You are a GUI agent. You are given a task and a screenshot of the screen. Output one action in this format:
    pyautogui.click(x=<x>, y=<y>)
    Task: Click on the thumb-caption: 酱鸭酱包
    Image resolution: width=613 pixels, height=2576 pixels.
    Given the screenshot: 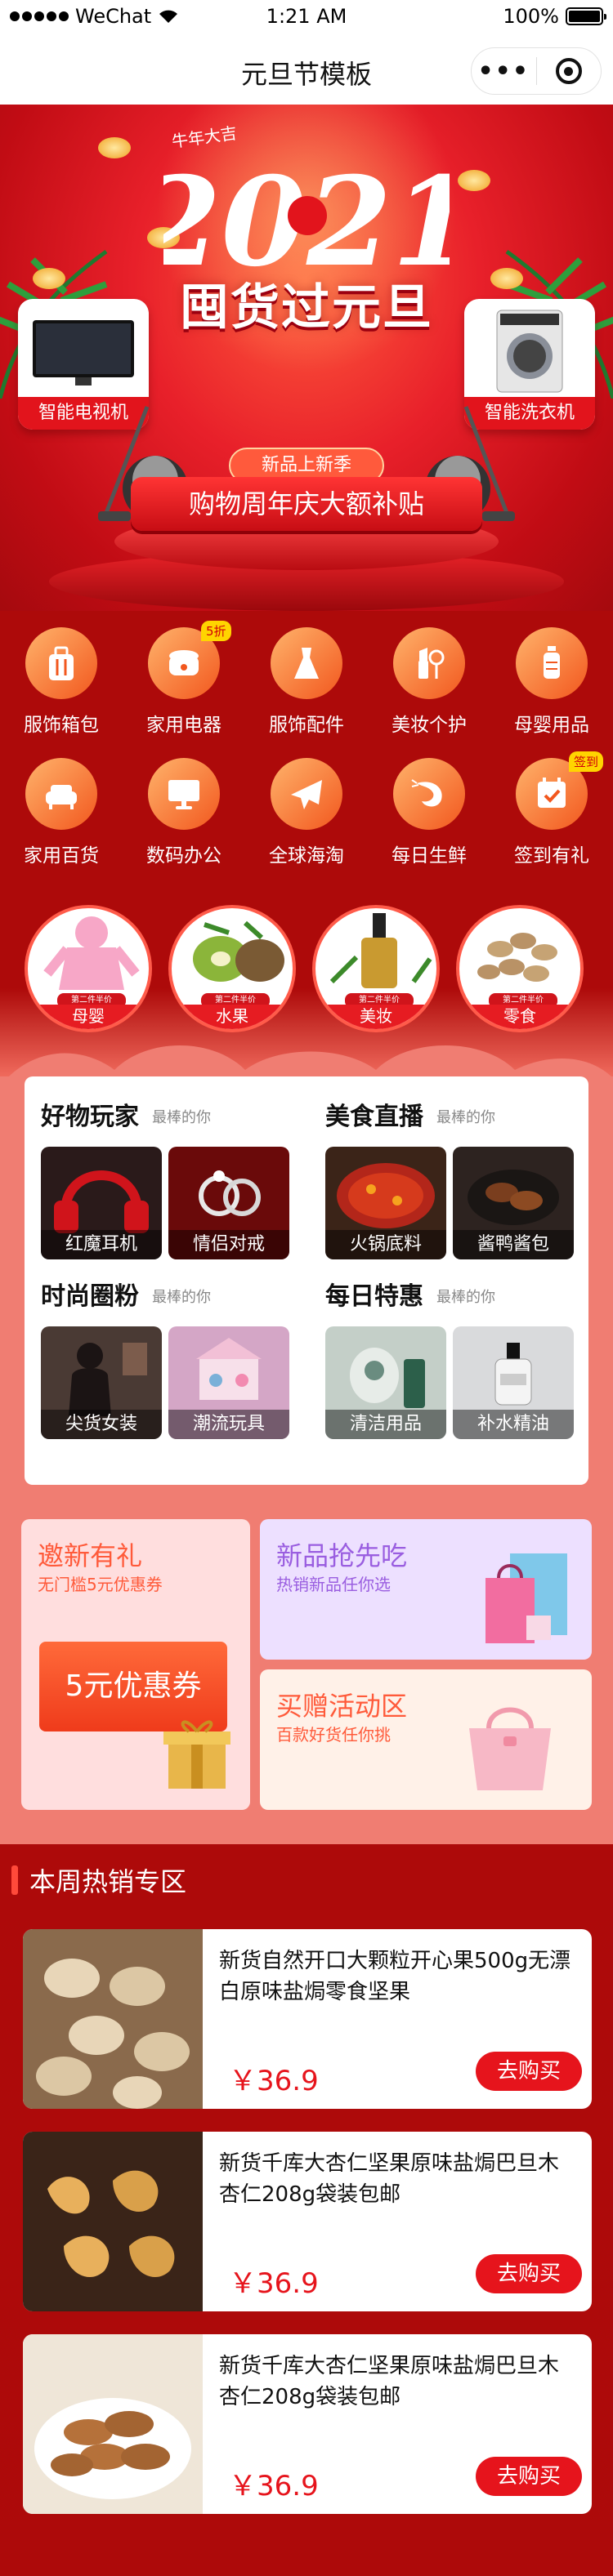 What is the action you would take?
    pyautogui.click(x=513, y=1244)
    